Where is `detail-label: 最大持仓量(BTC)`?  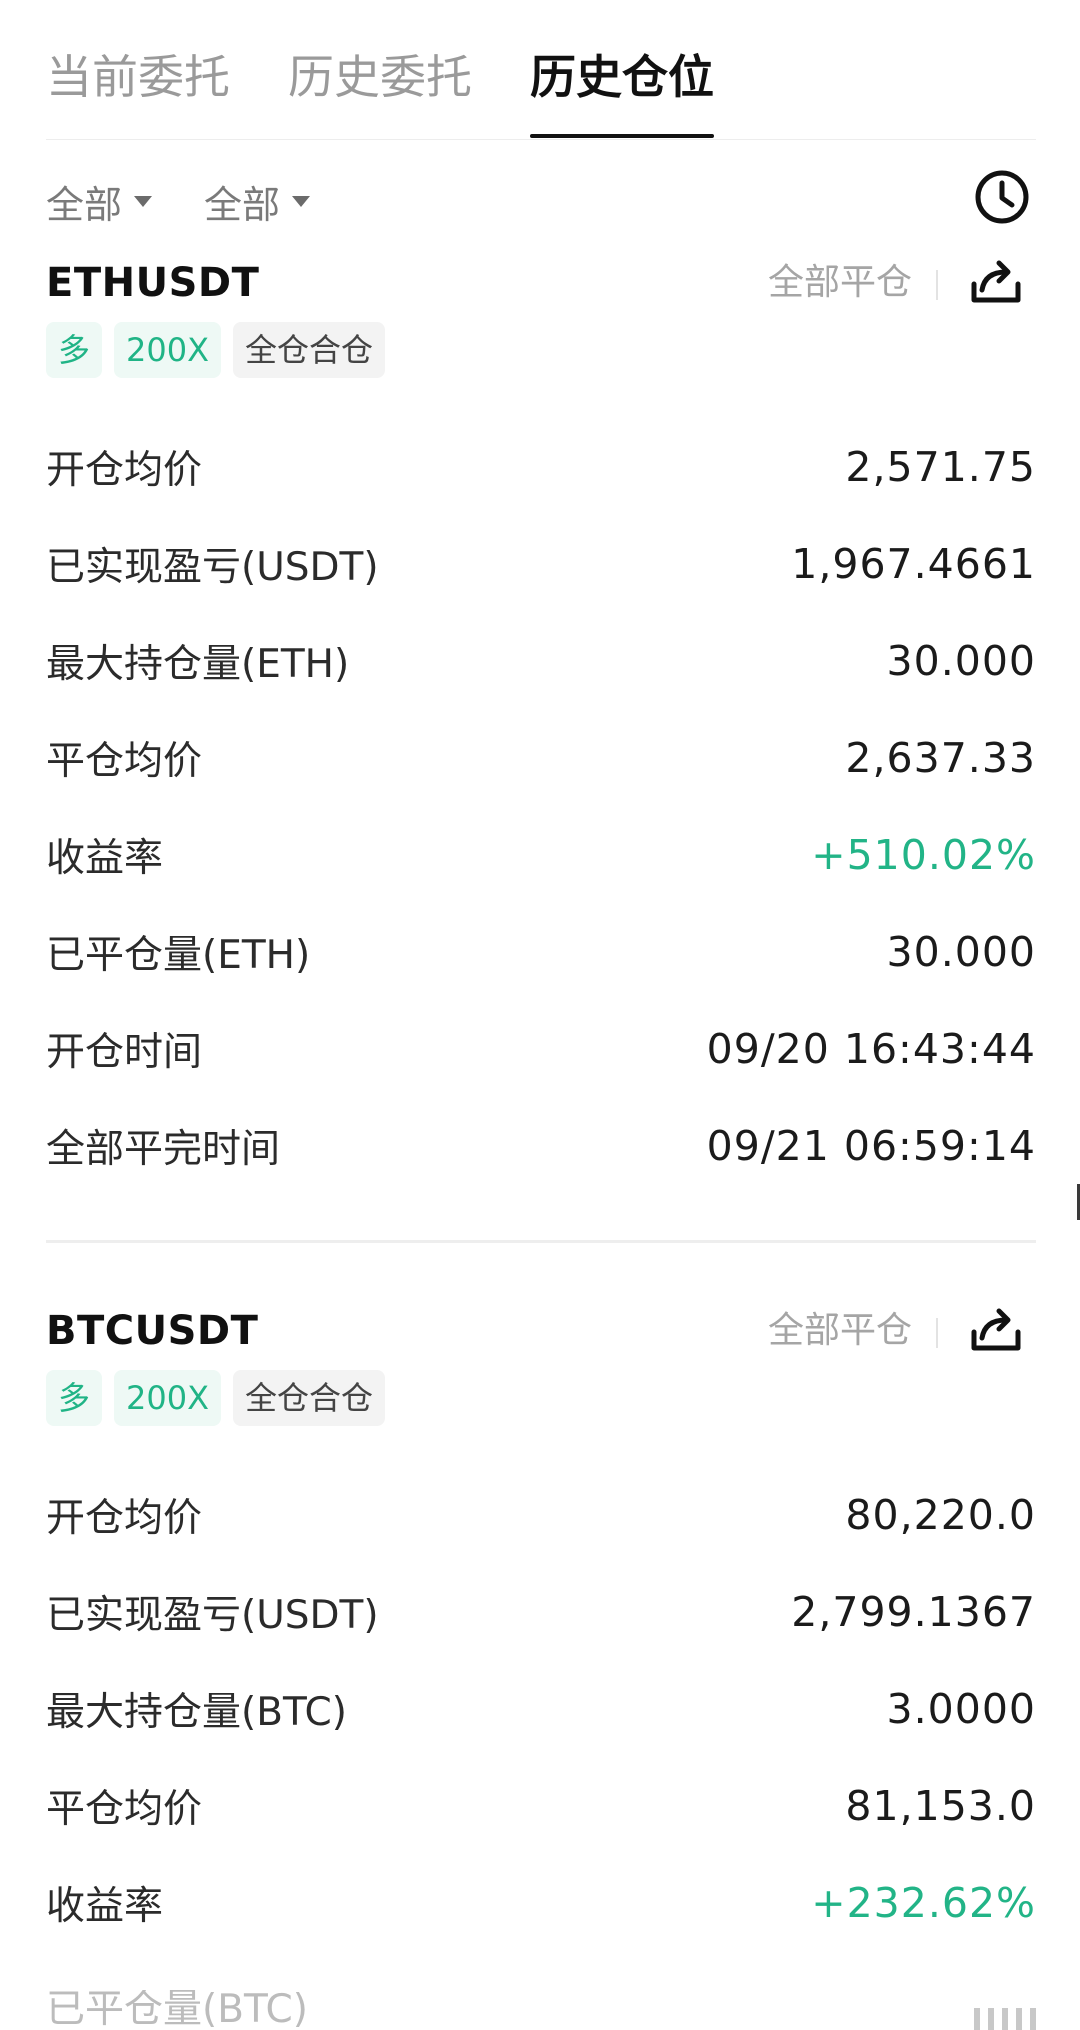 detail-label: 最大持仓量(BTC) is located at coordinates (196, 1712).